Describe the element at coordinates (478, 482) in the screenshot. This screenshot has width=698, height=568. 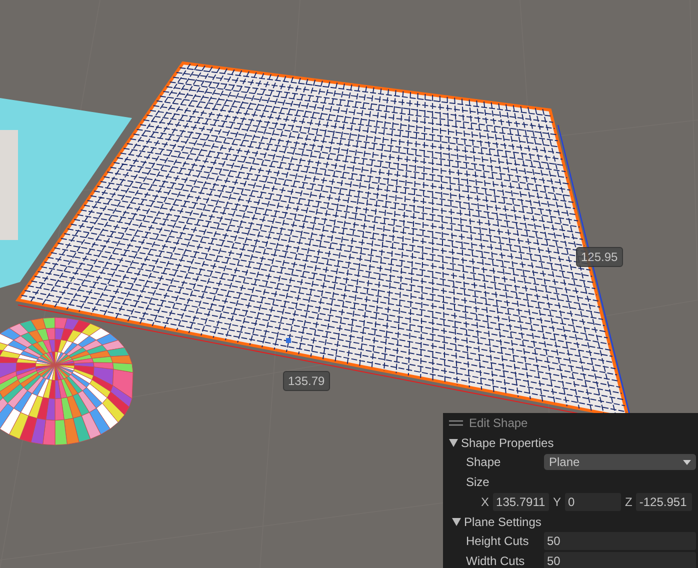
I see `field-label: Size` at that location.